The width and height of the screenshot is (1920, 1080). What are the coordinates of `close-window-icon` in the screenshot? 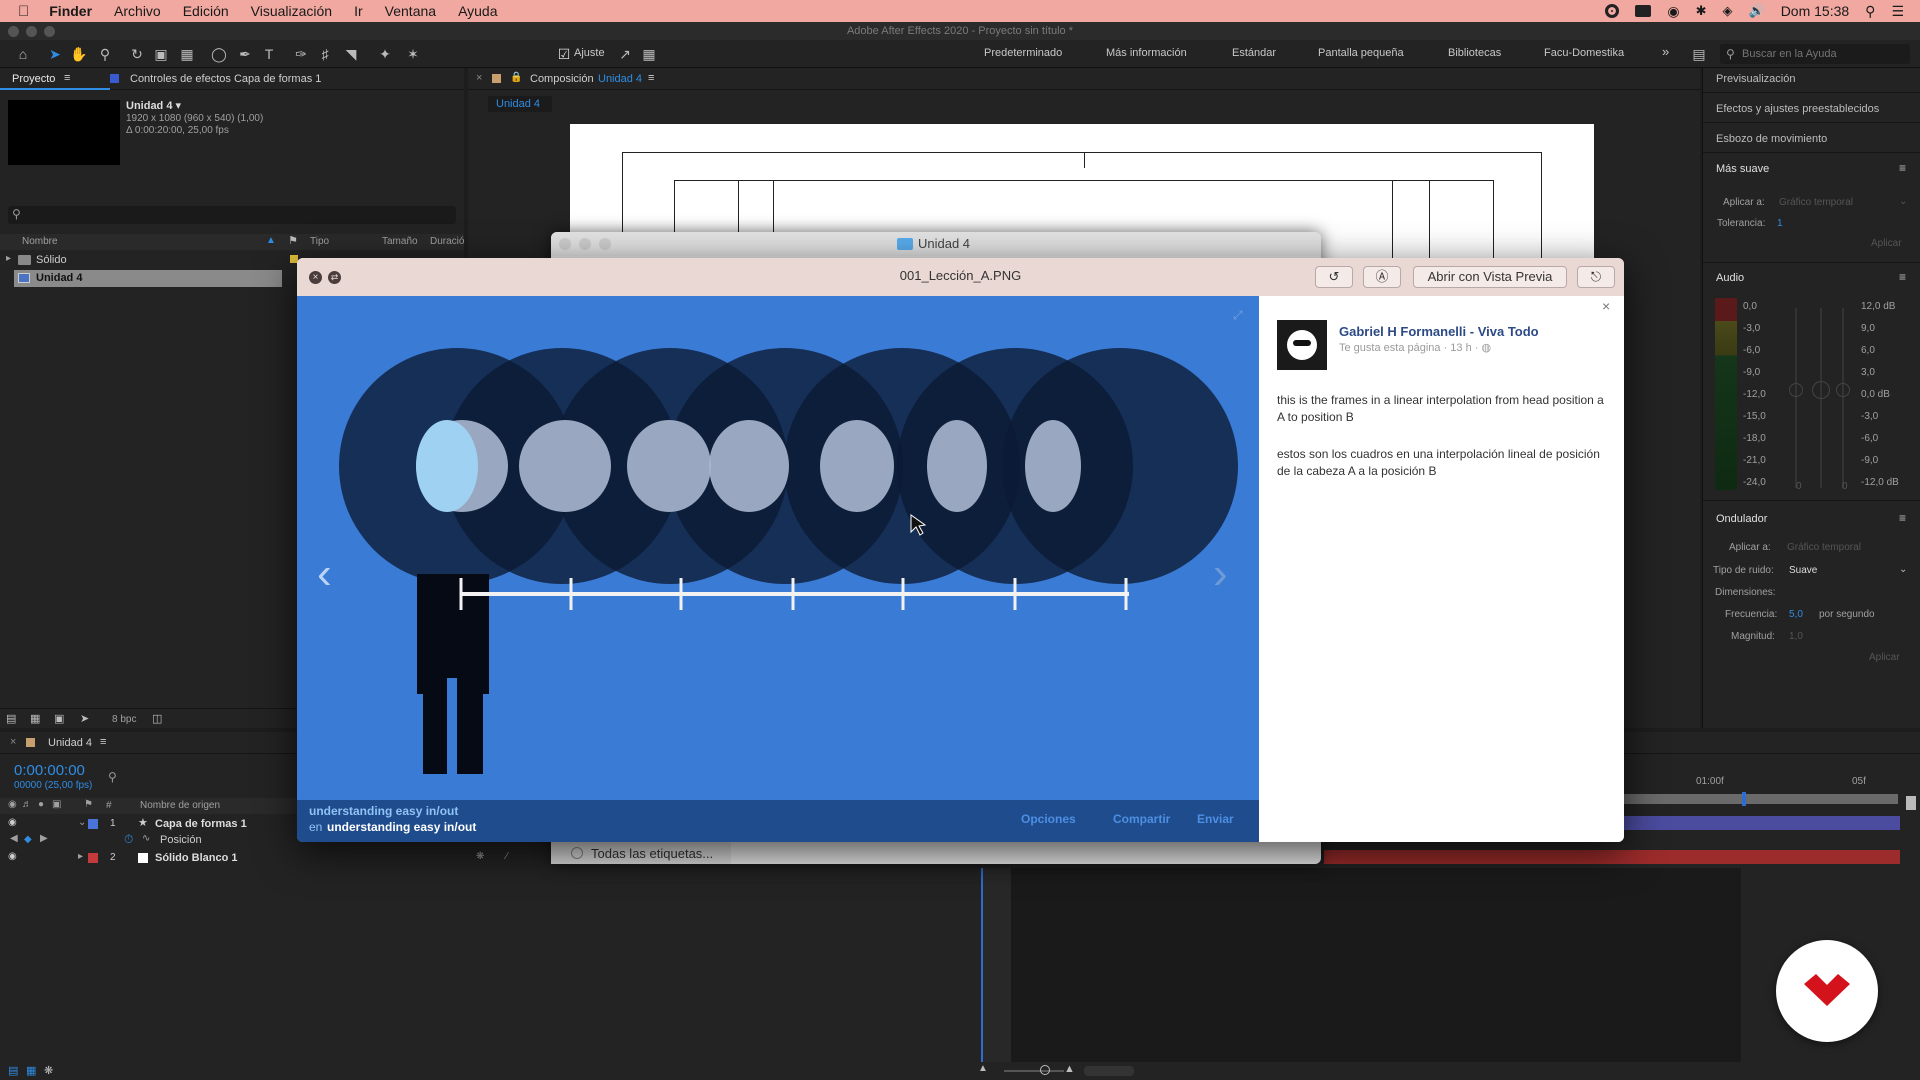 It's located at (13, 31).